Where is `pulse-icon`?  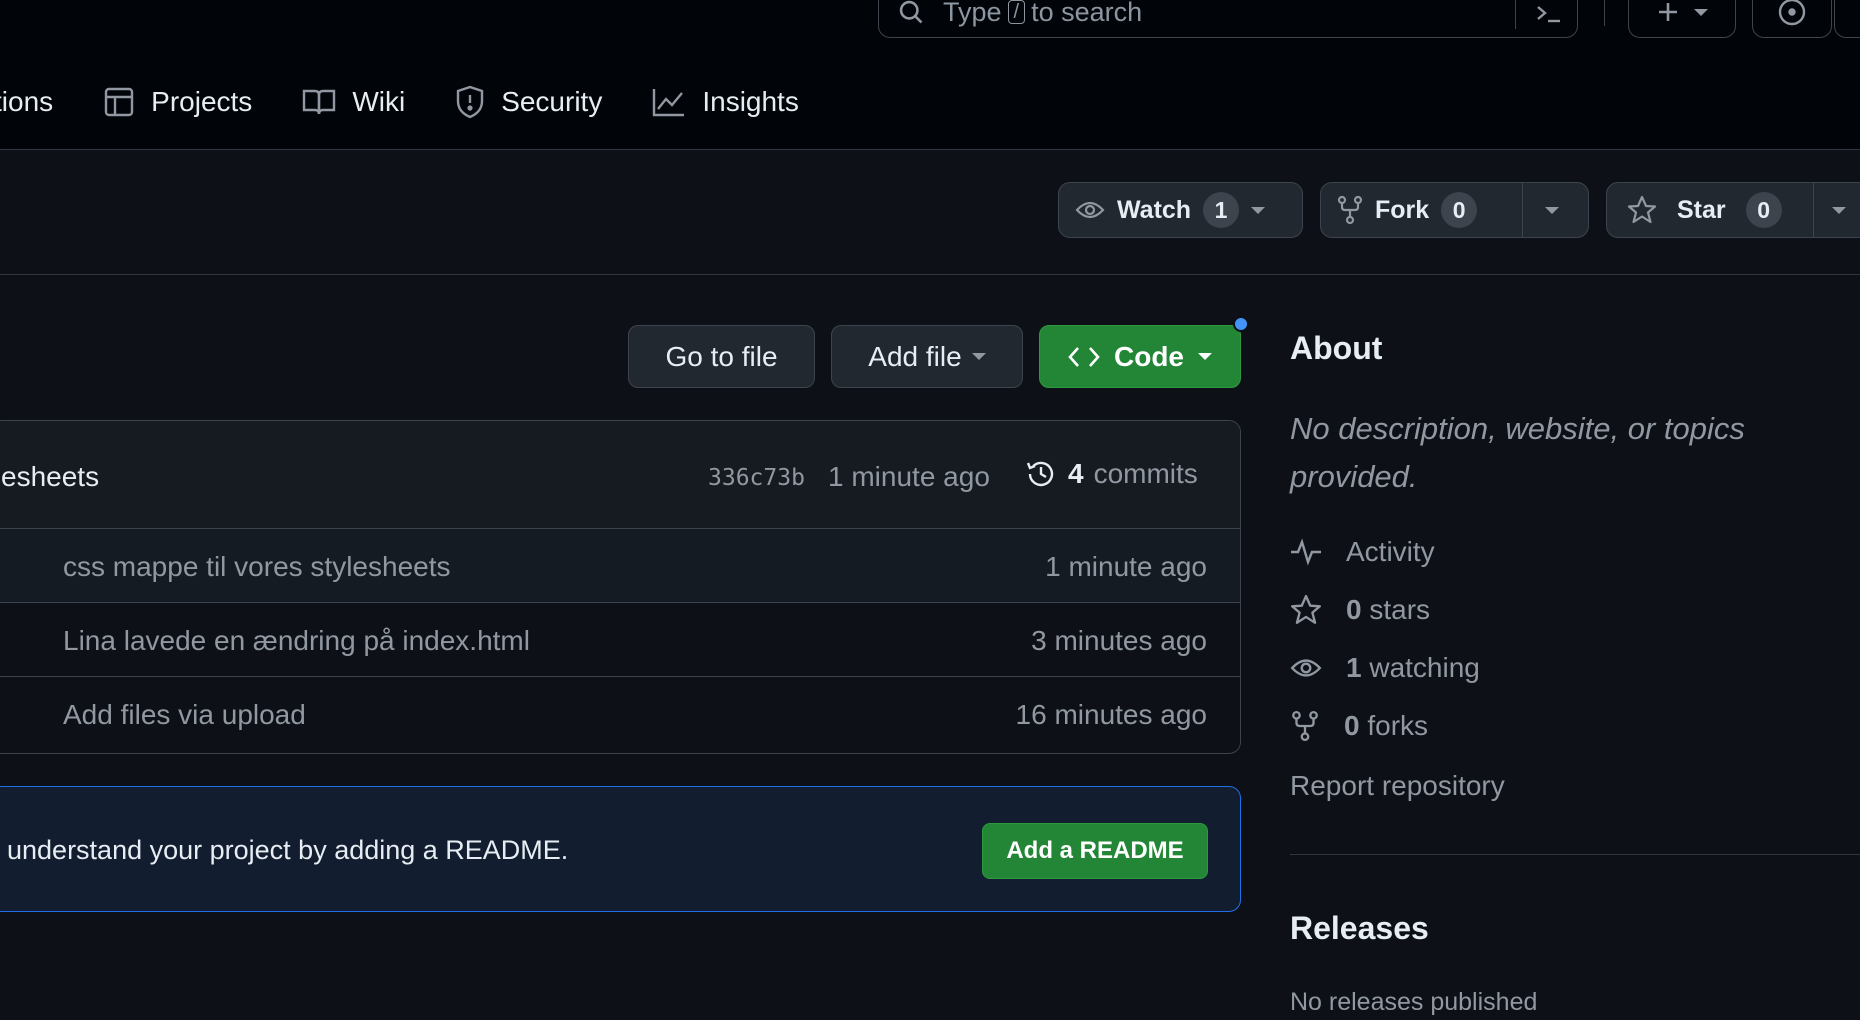
pulse-icon is located at coordinates (1306, 552).